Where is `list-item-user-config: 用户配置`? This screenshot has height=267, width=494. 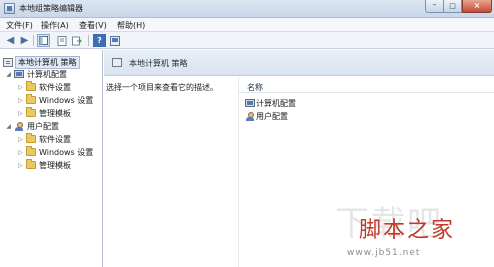
list-item-user-config: 用户配置 is located at coordinates (266, 116).